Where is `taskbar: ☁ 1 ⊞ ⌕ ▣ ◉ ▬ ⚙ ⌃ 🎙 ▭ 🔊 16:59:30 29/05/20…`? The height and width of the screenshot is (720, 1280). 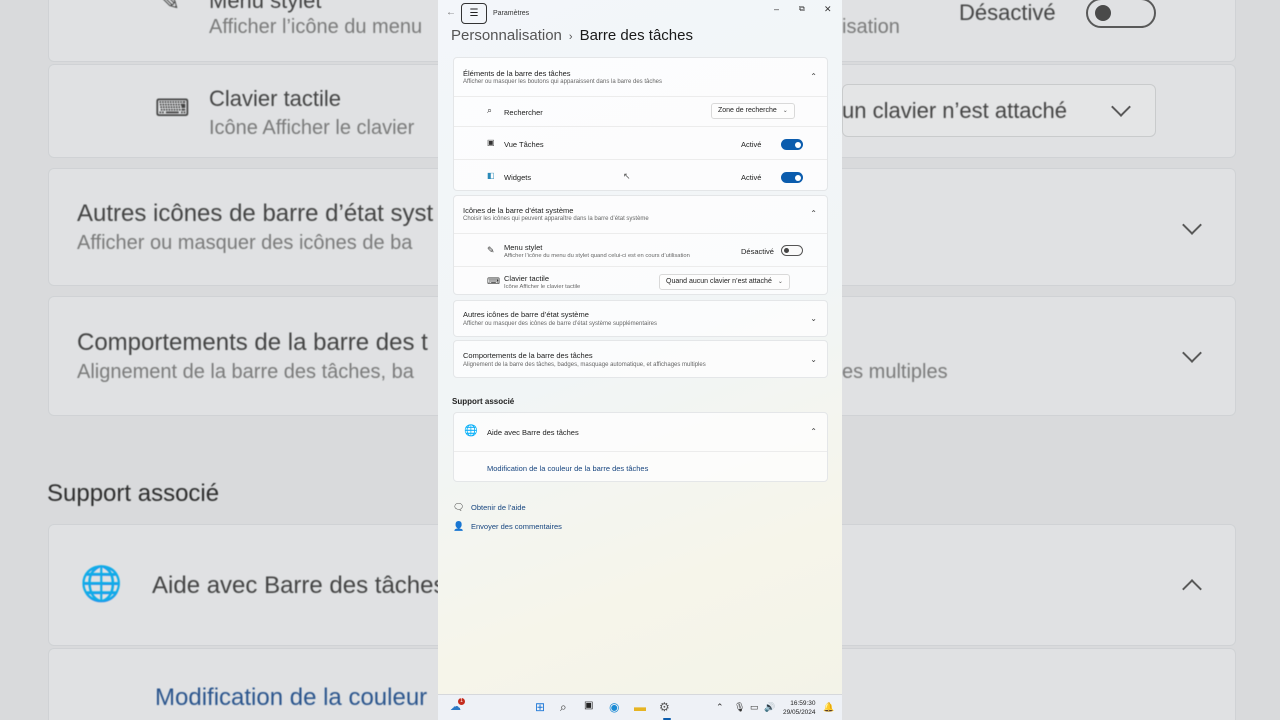 taskbar: ☁ 1 ⊞ ⌕ ▣ ◉ ▬ ⚙ ⌃ 🎙 ▭ 🔊 16:59:30 29/05/20… is located at coordinates (640, 707).